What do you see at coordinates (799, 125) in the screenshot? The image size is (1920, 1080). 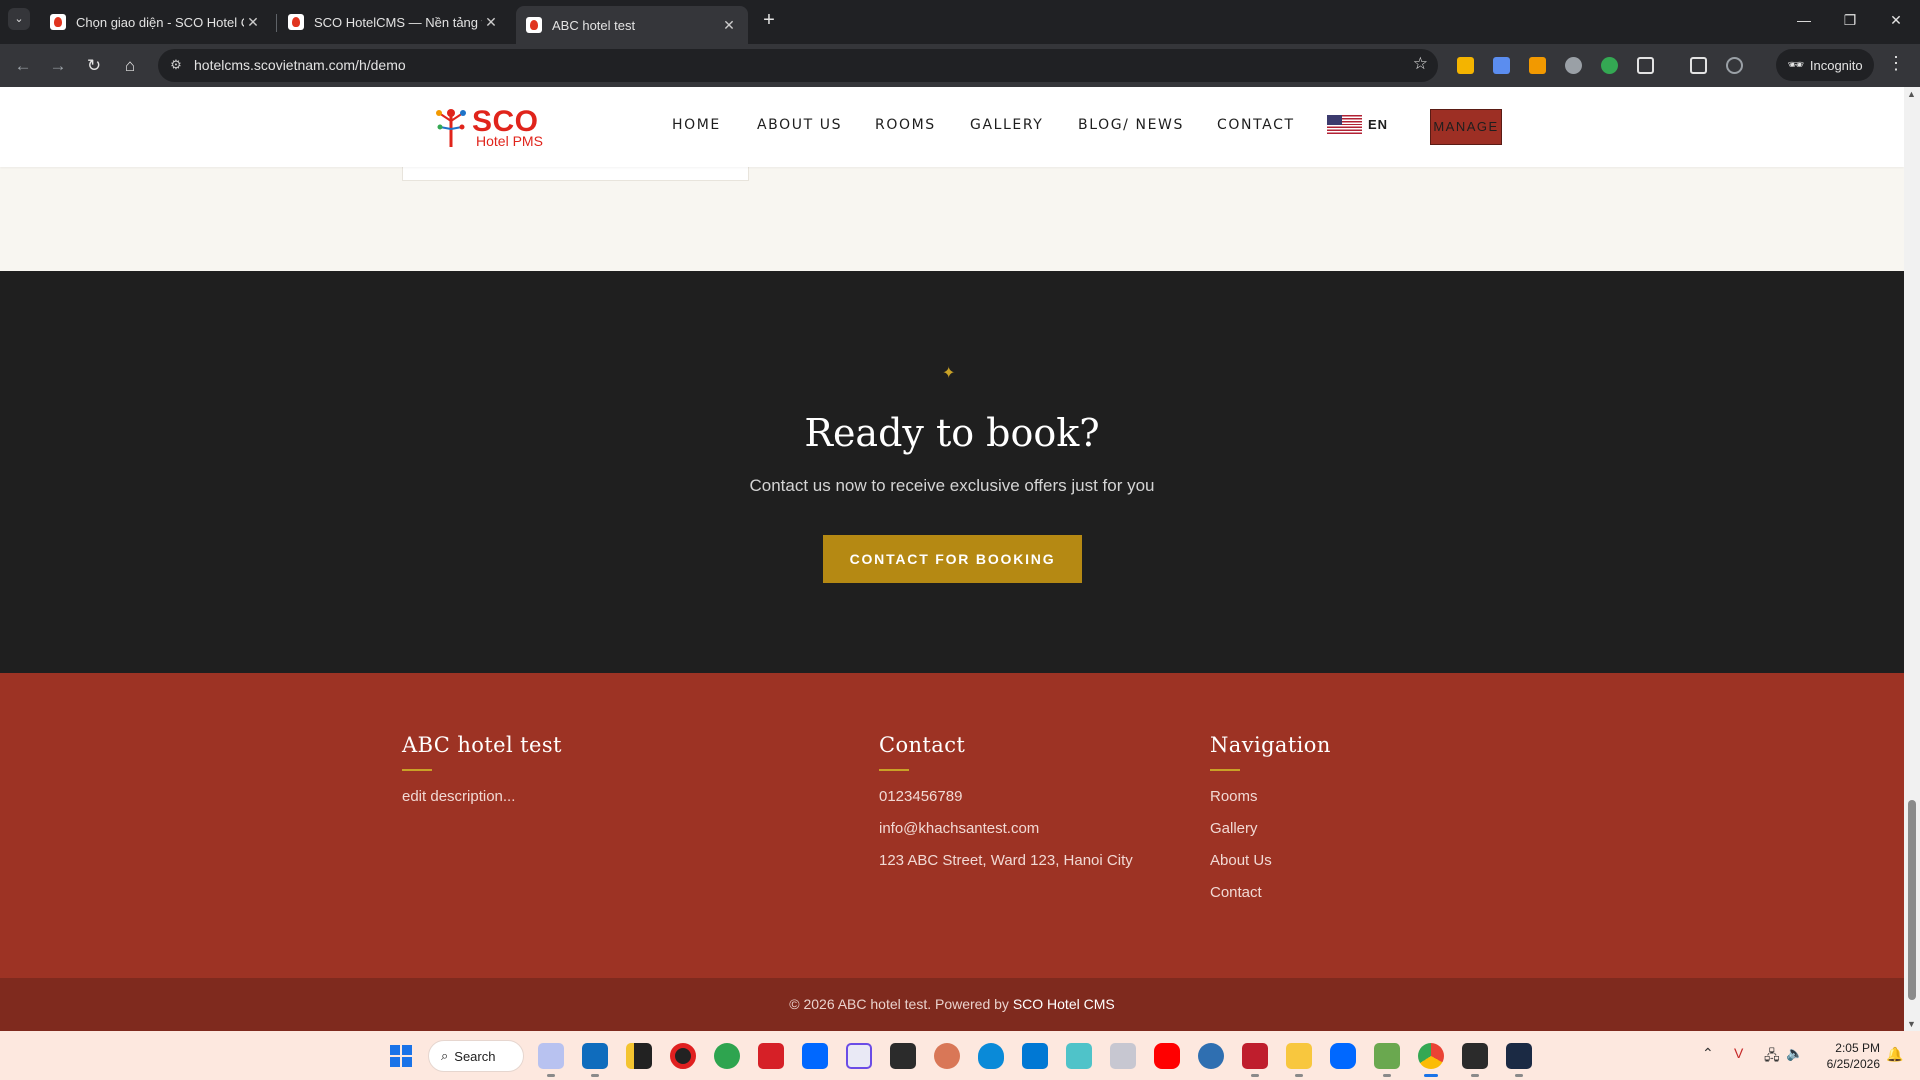 I see `nav-about-us: ABOUT US` at bounding box center [799, 125].